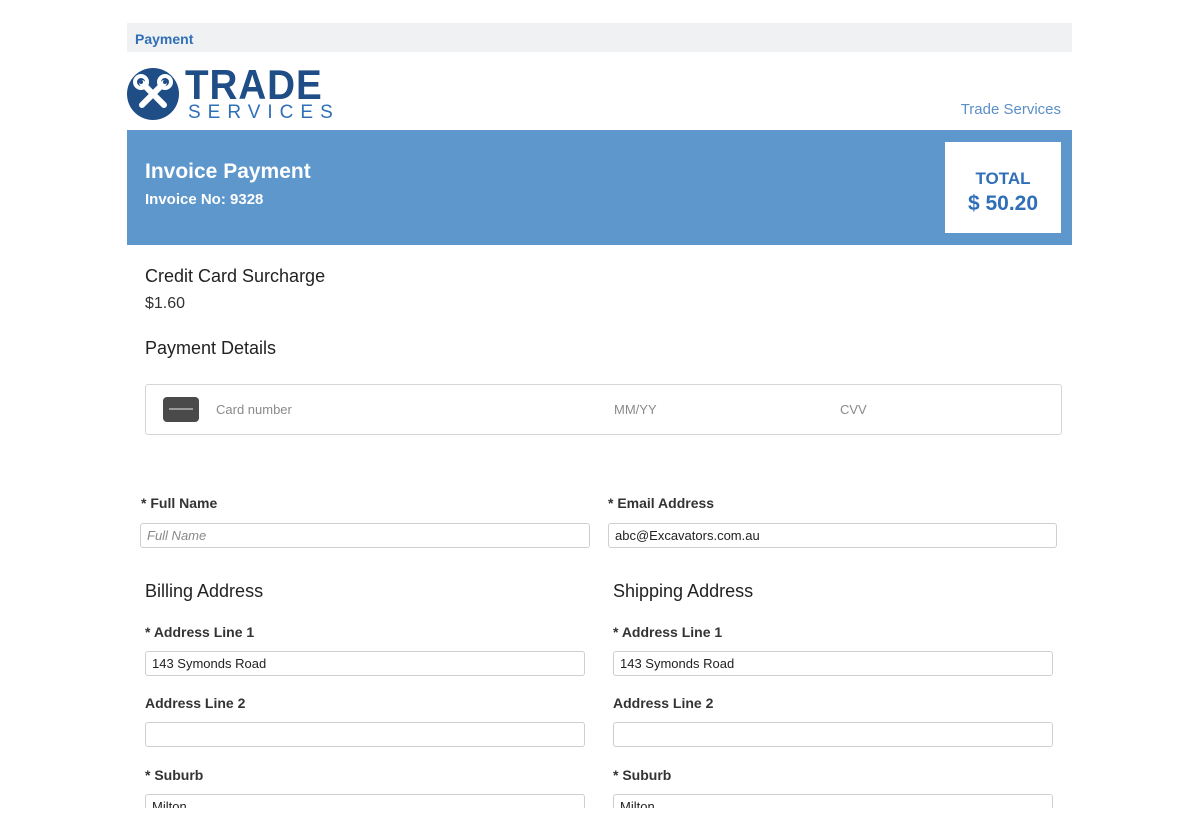 Image resolution: width=1200 pixels, height=827 pixels. I want to click on invoice-number: Invoice No: 9328, so click(204, 199).